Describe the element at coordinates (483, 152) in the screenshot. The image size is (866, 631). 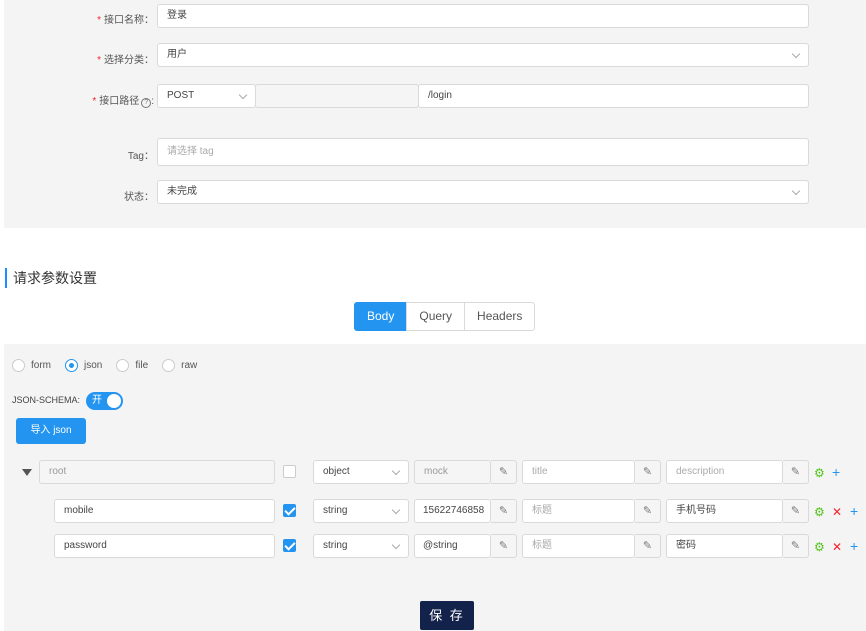
I see `tag-select: 请选择 tag` at that location.